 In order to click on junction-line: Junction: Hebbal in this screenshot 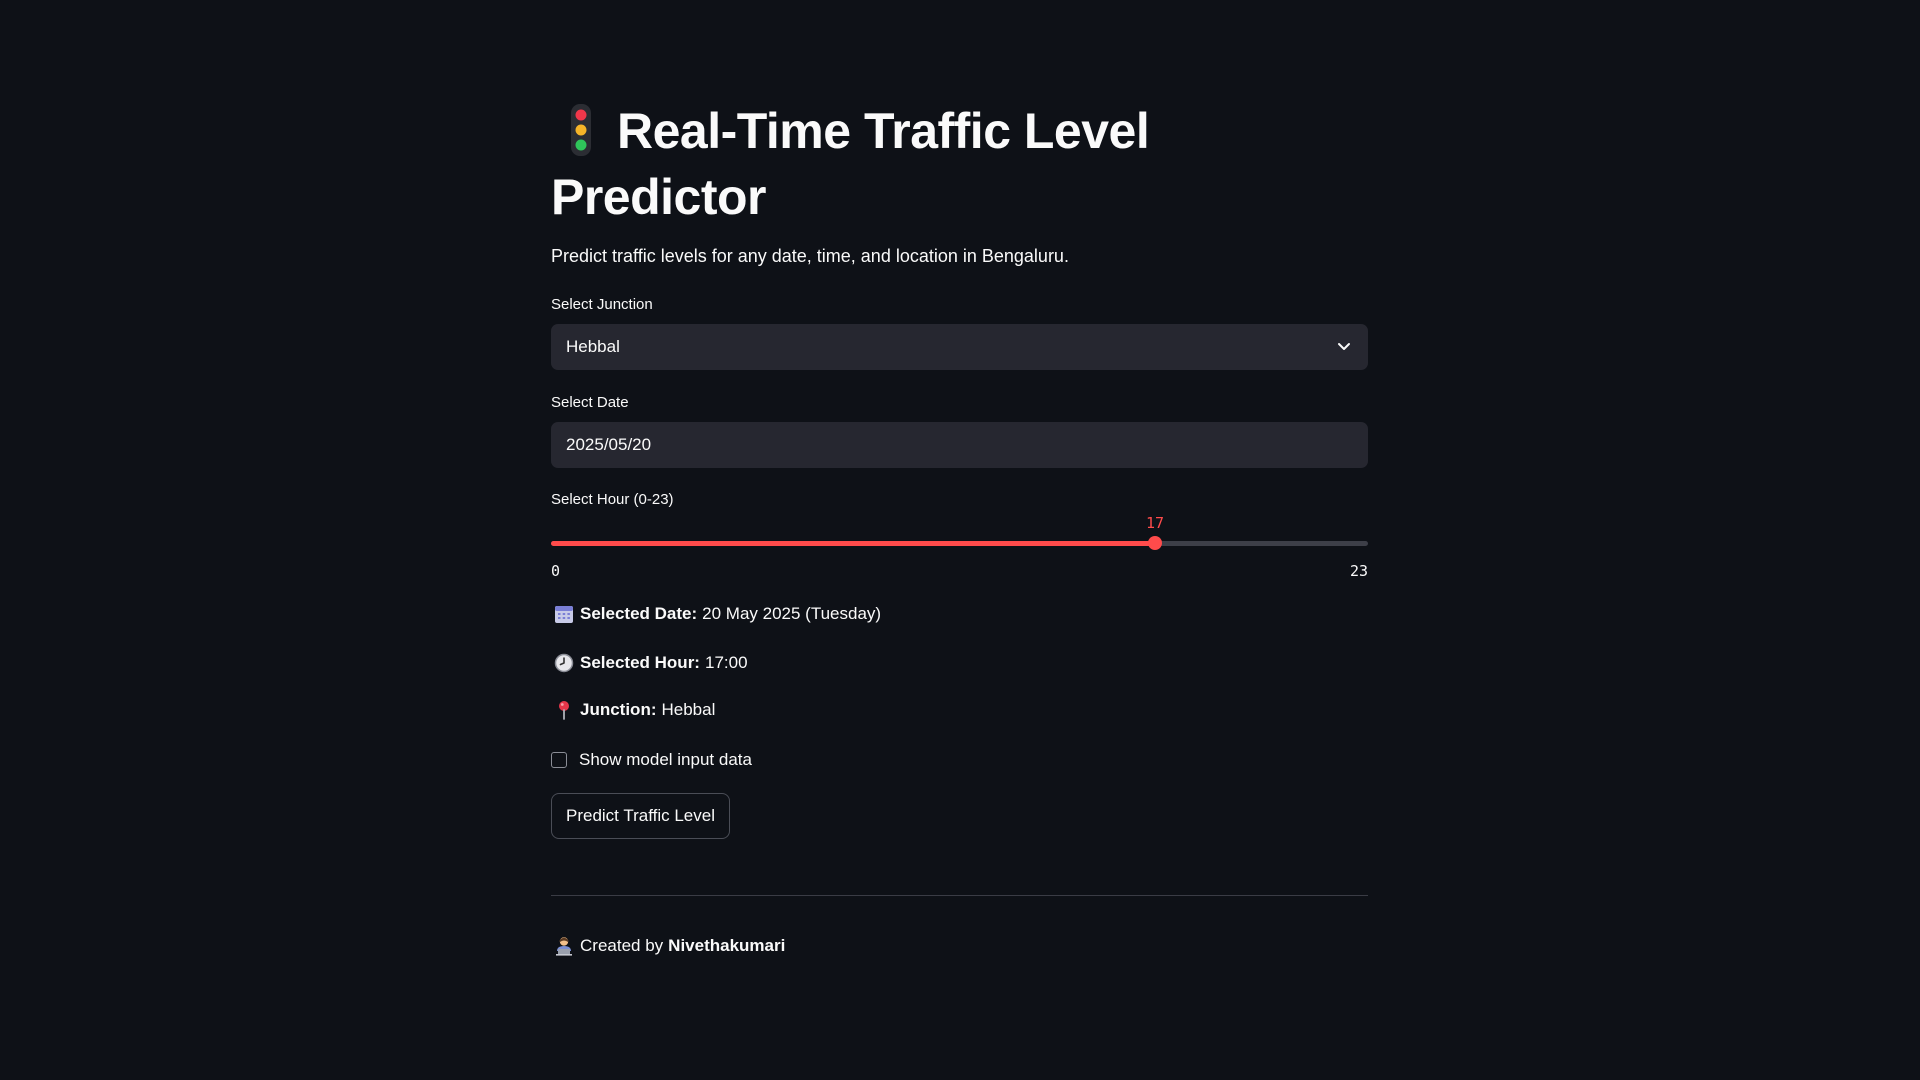, I will do `click(633, 710)`.